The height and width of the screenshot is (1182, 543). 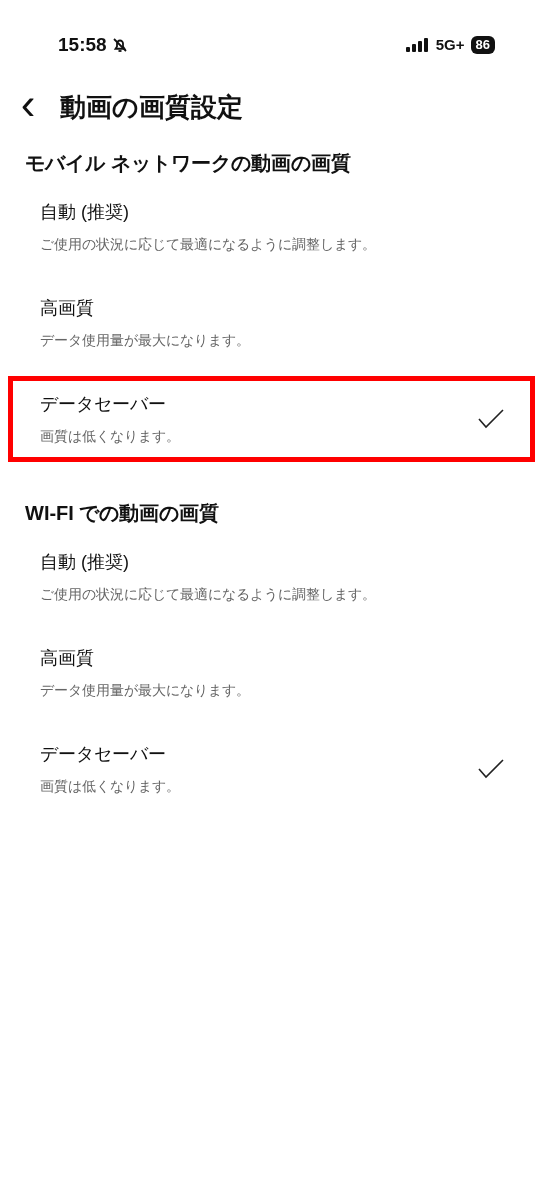 I want to click on back-button: ‹, so click(x=28, y=104).